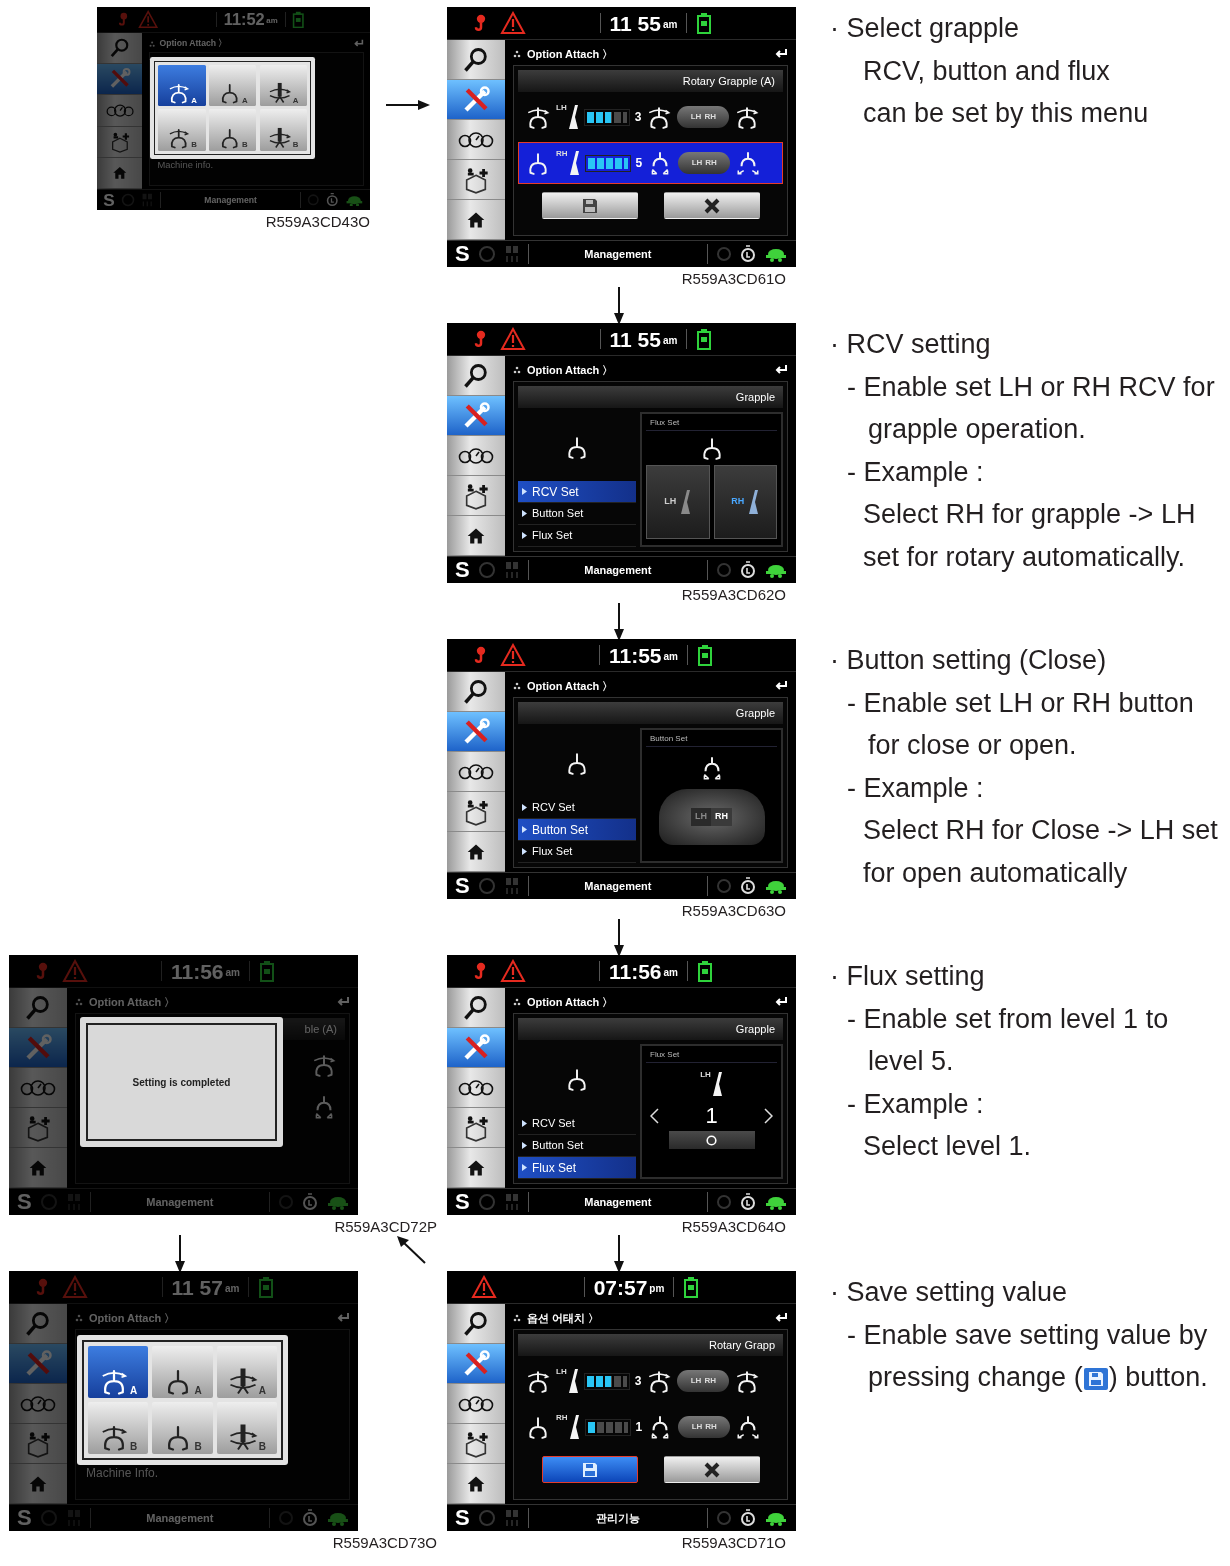 The image size is (1230, 1566). I want to click on circle-icon, so click(711, 1140).